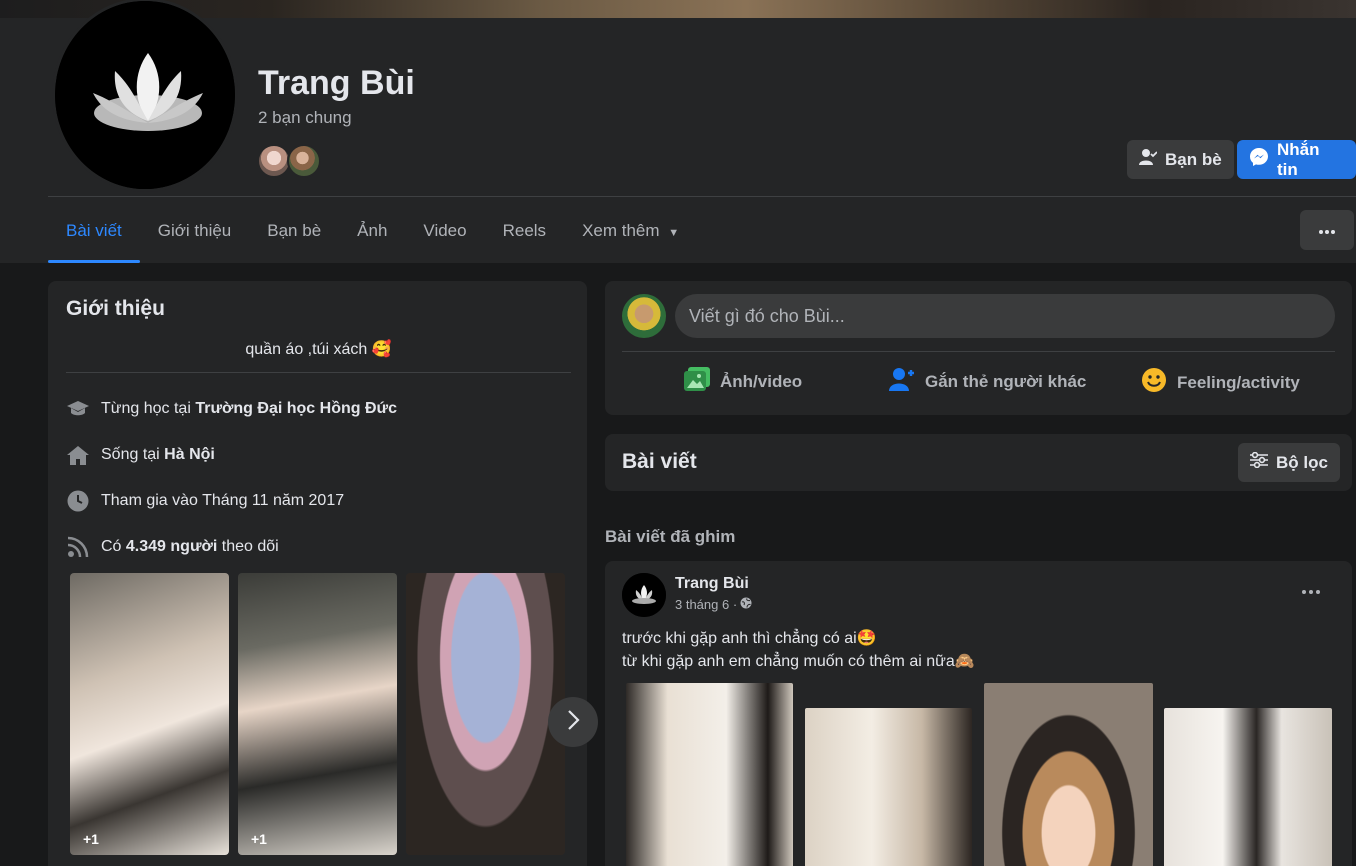 This screenshot has width=1356, height=866. I want to click on rss-followers-icon, so click(77, 546).